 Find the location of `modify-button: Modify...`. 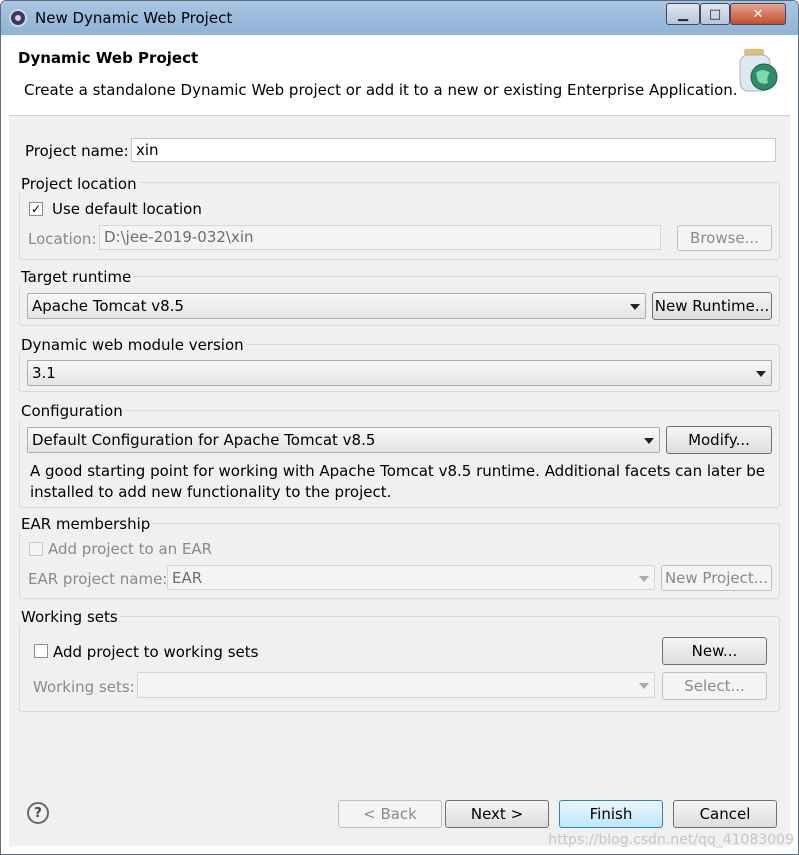

modify-button: Modify... is located at coordinates (719, 440).